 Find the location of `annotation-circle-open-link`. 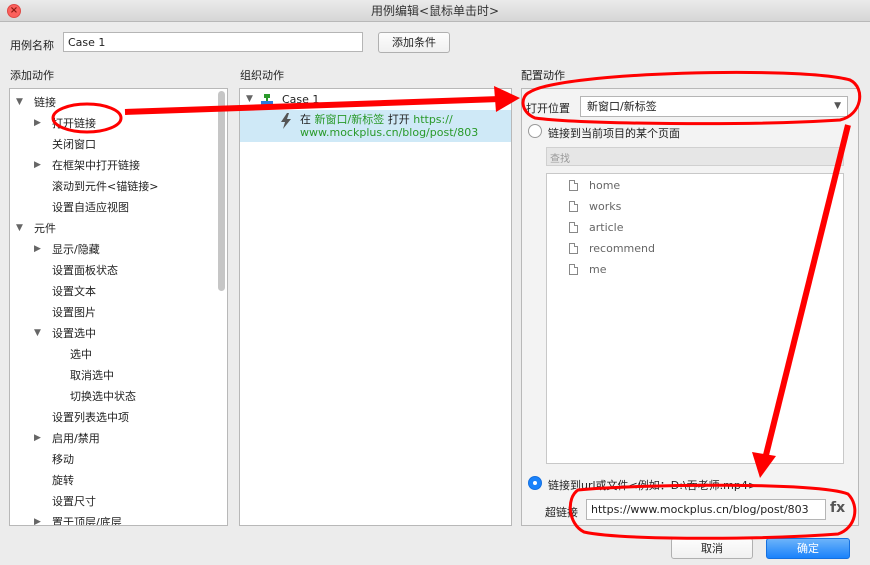

annotation-circle-open-link is located at coordinates (87, 118).